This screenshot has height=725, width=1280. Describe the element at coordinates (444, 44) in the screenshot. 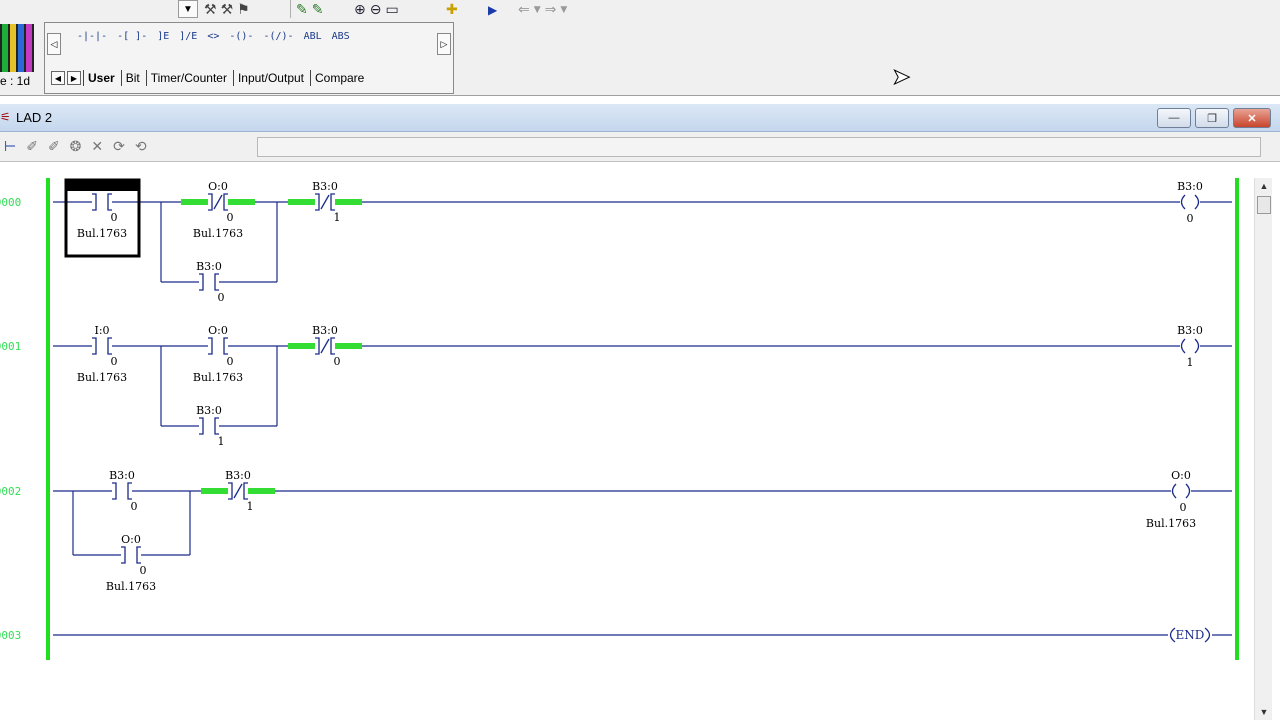

I see `palette-scroll-right-icon: ▷` at that location.